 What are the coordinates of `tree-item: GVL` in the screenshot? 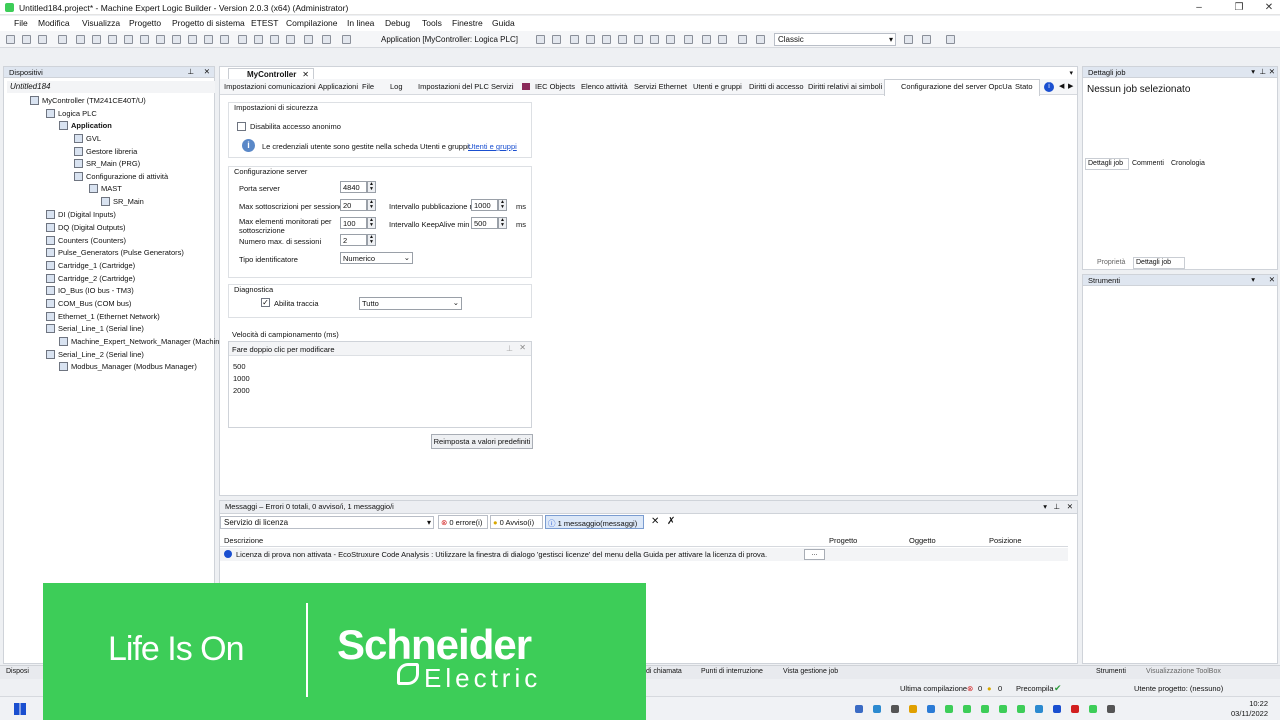 It's located at (87, 138).